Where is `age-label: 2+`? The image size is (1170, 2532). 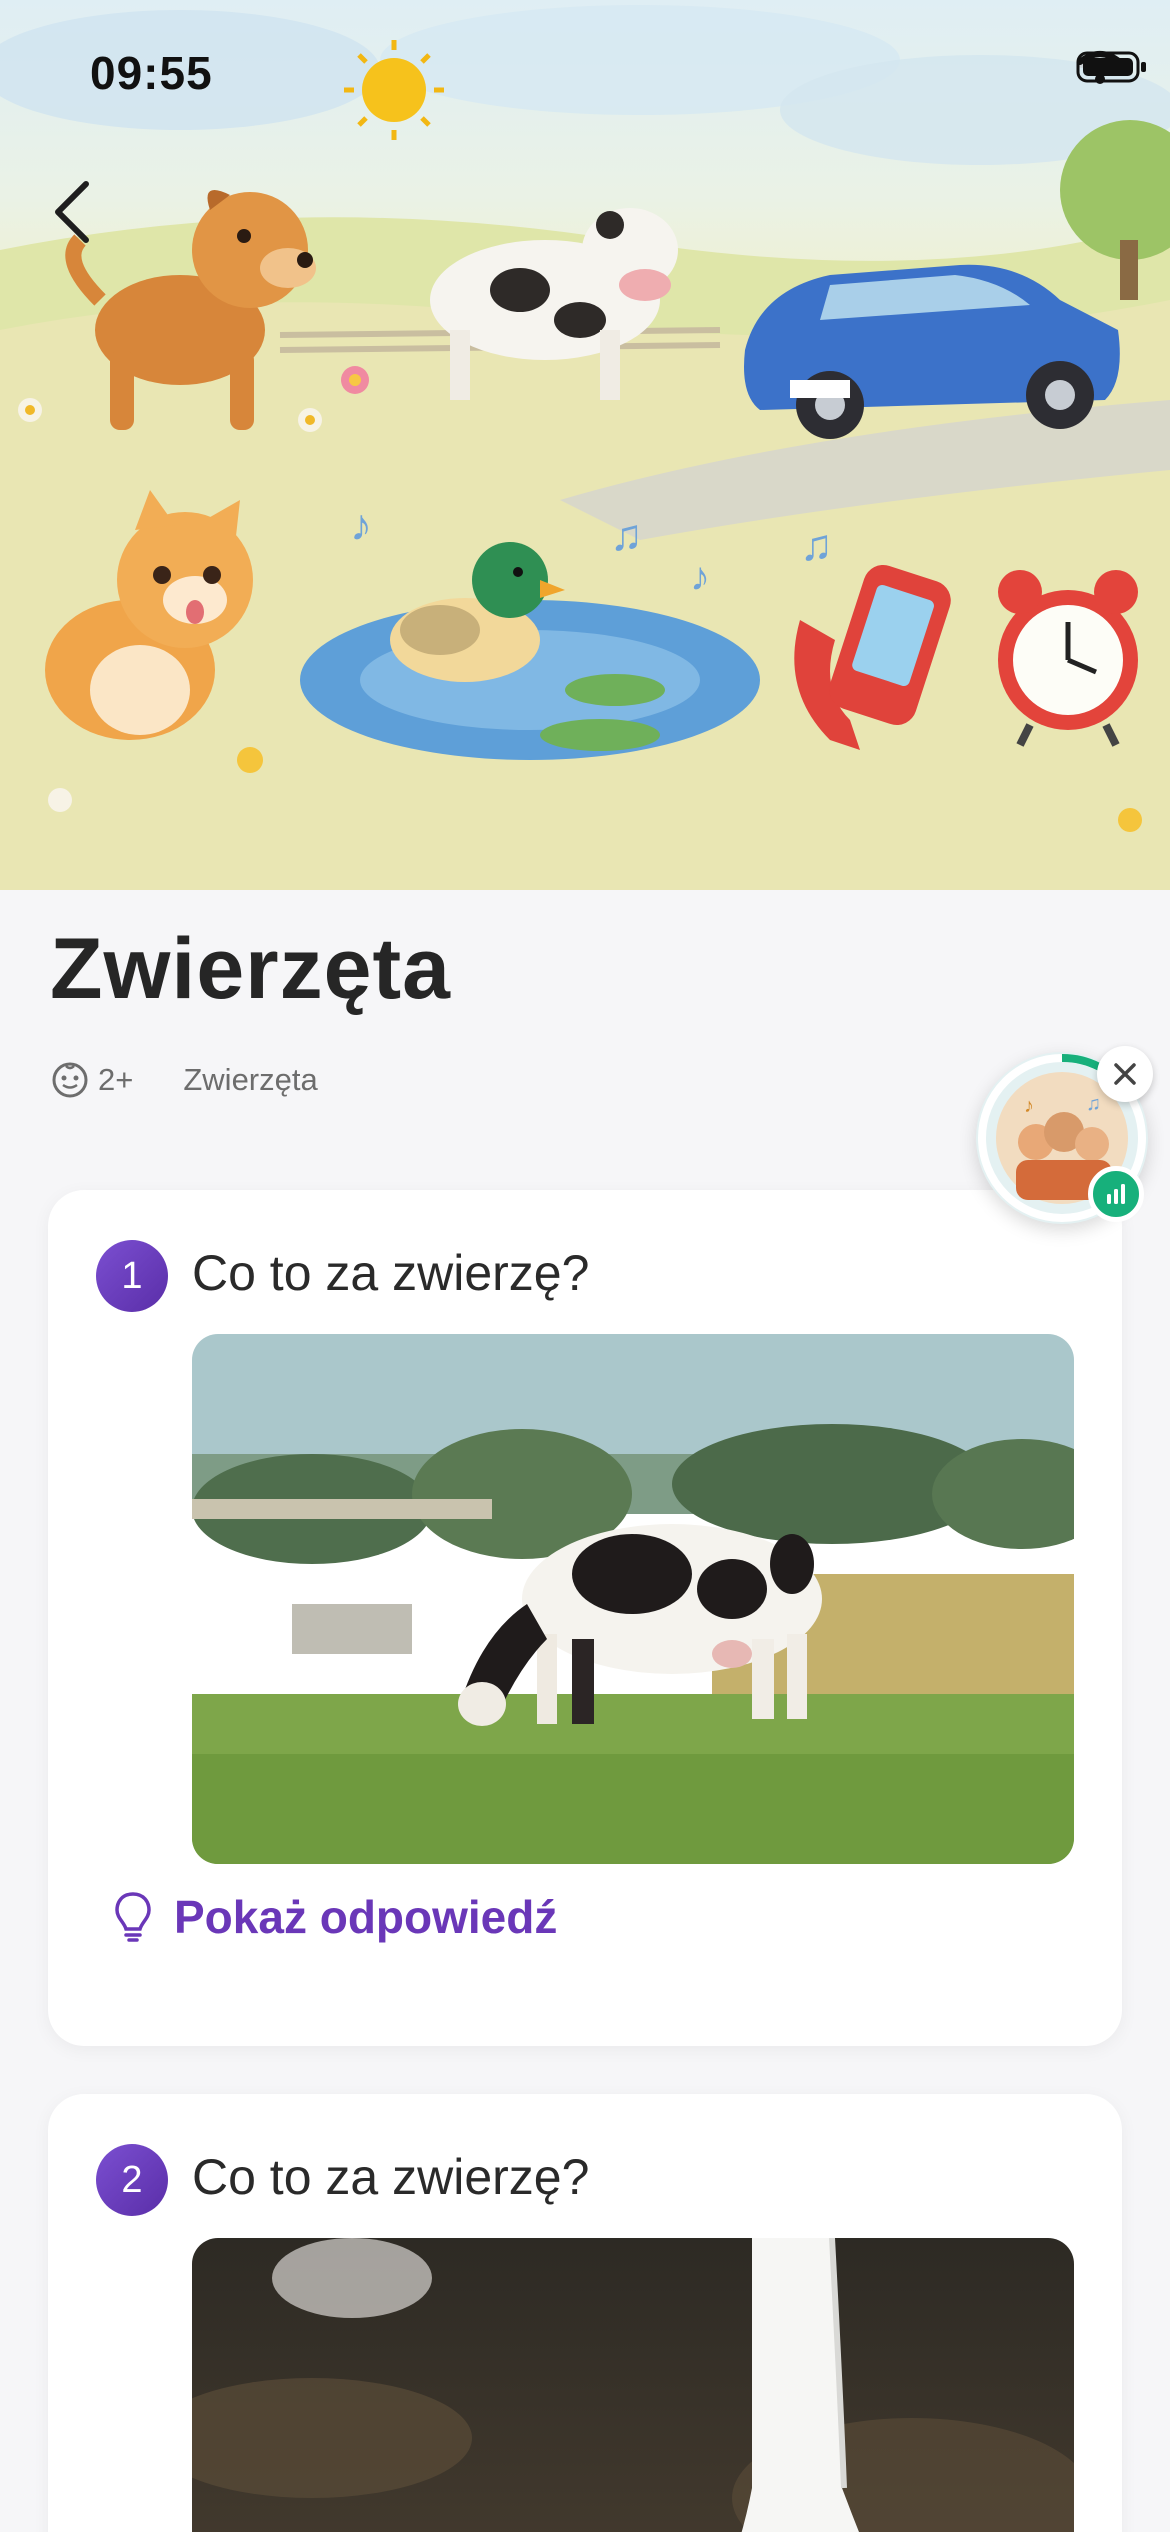
age-label: 2+ is located at coordinates (116, 1079).